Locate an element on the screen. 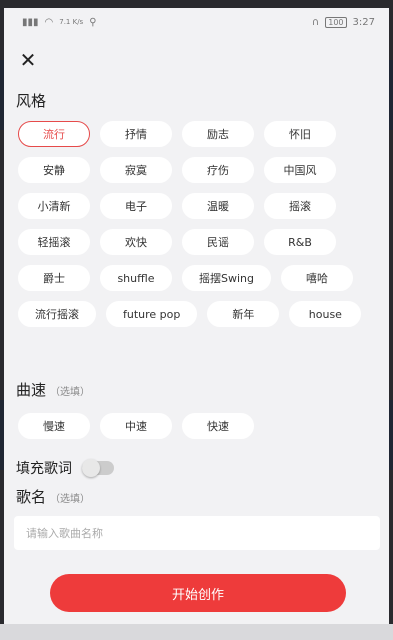 The height and width of the screenshot is (640, 393). battery-icon: 100 is located at coordinates (336, 22).